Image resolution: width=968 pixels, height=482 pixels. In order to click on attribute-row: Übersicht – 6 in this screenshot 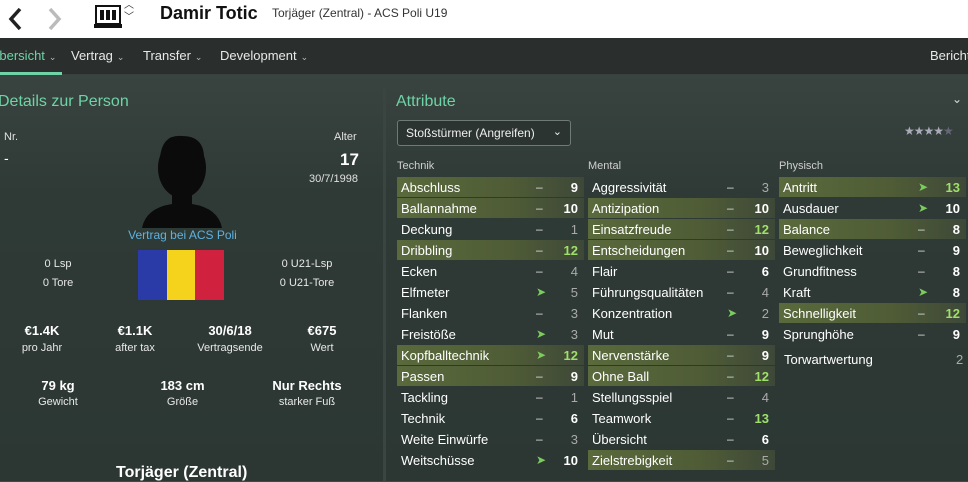, I will do `click(681, 439)`.